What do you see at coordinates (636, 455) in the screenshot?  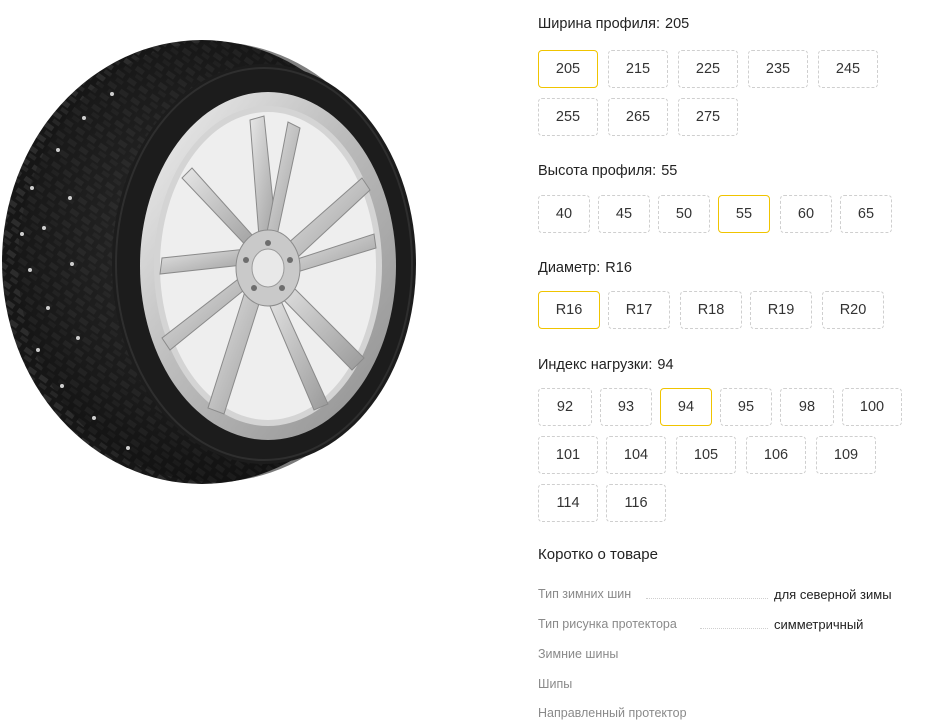 I see `load-option-104: 104` at bounding box center [636, 455].